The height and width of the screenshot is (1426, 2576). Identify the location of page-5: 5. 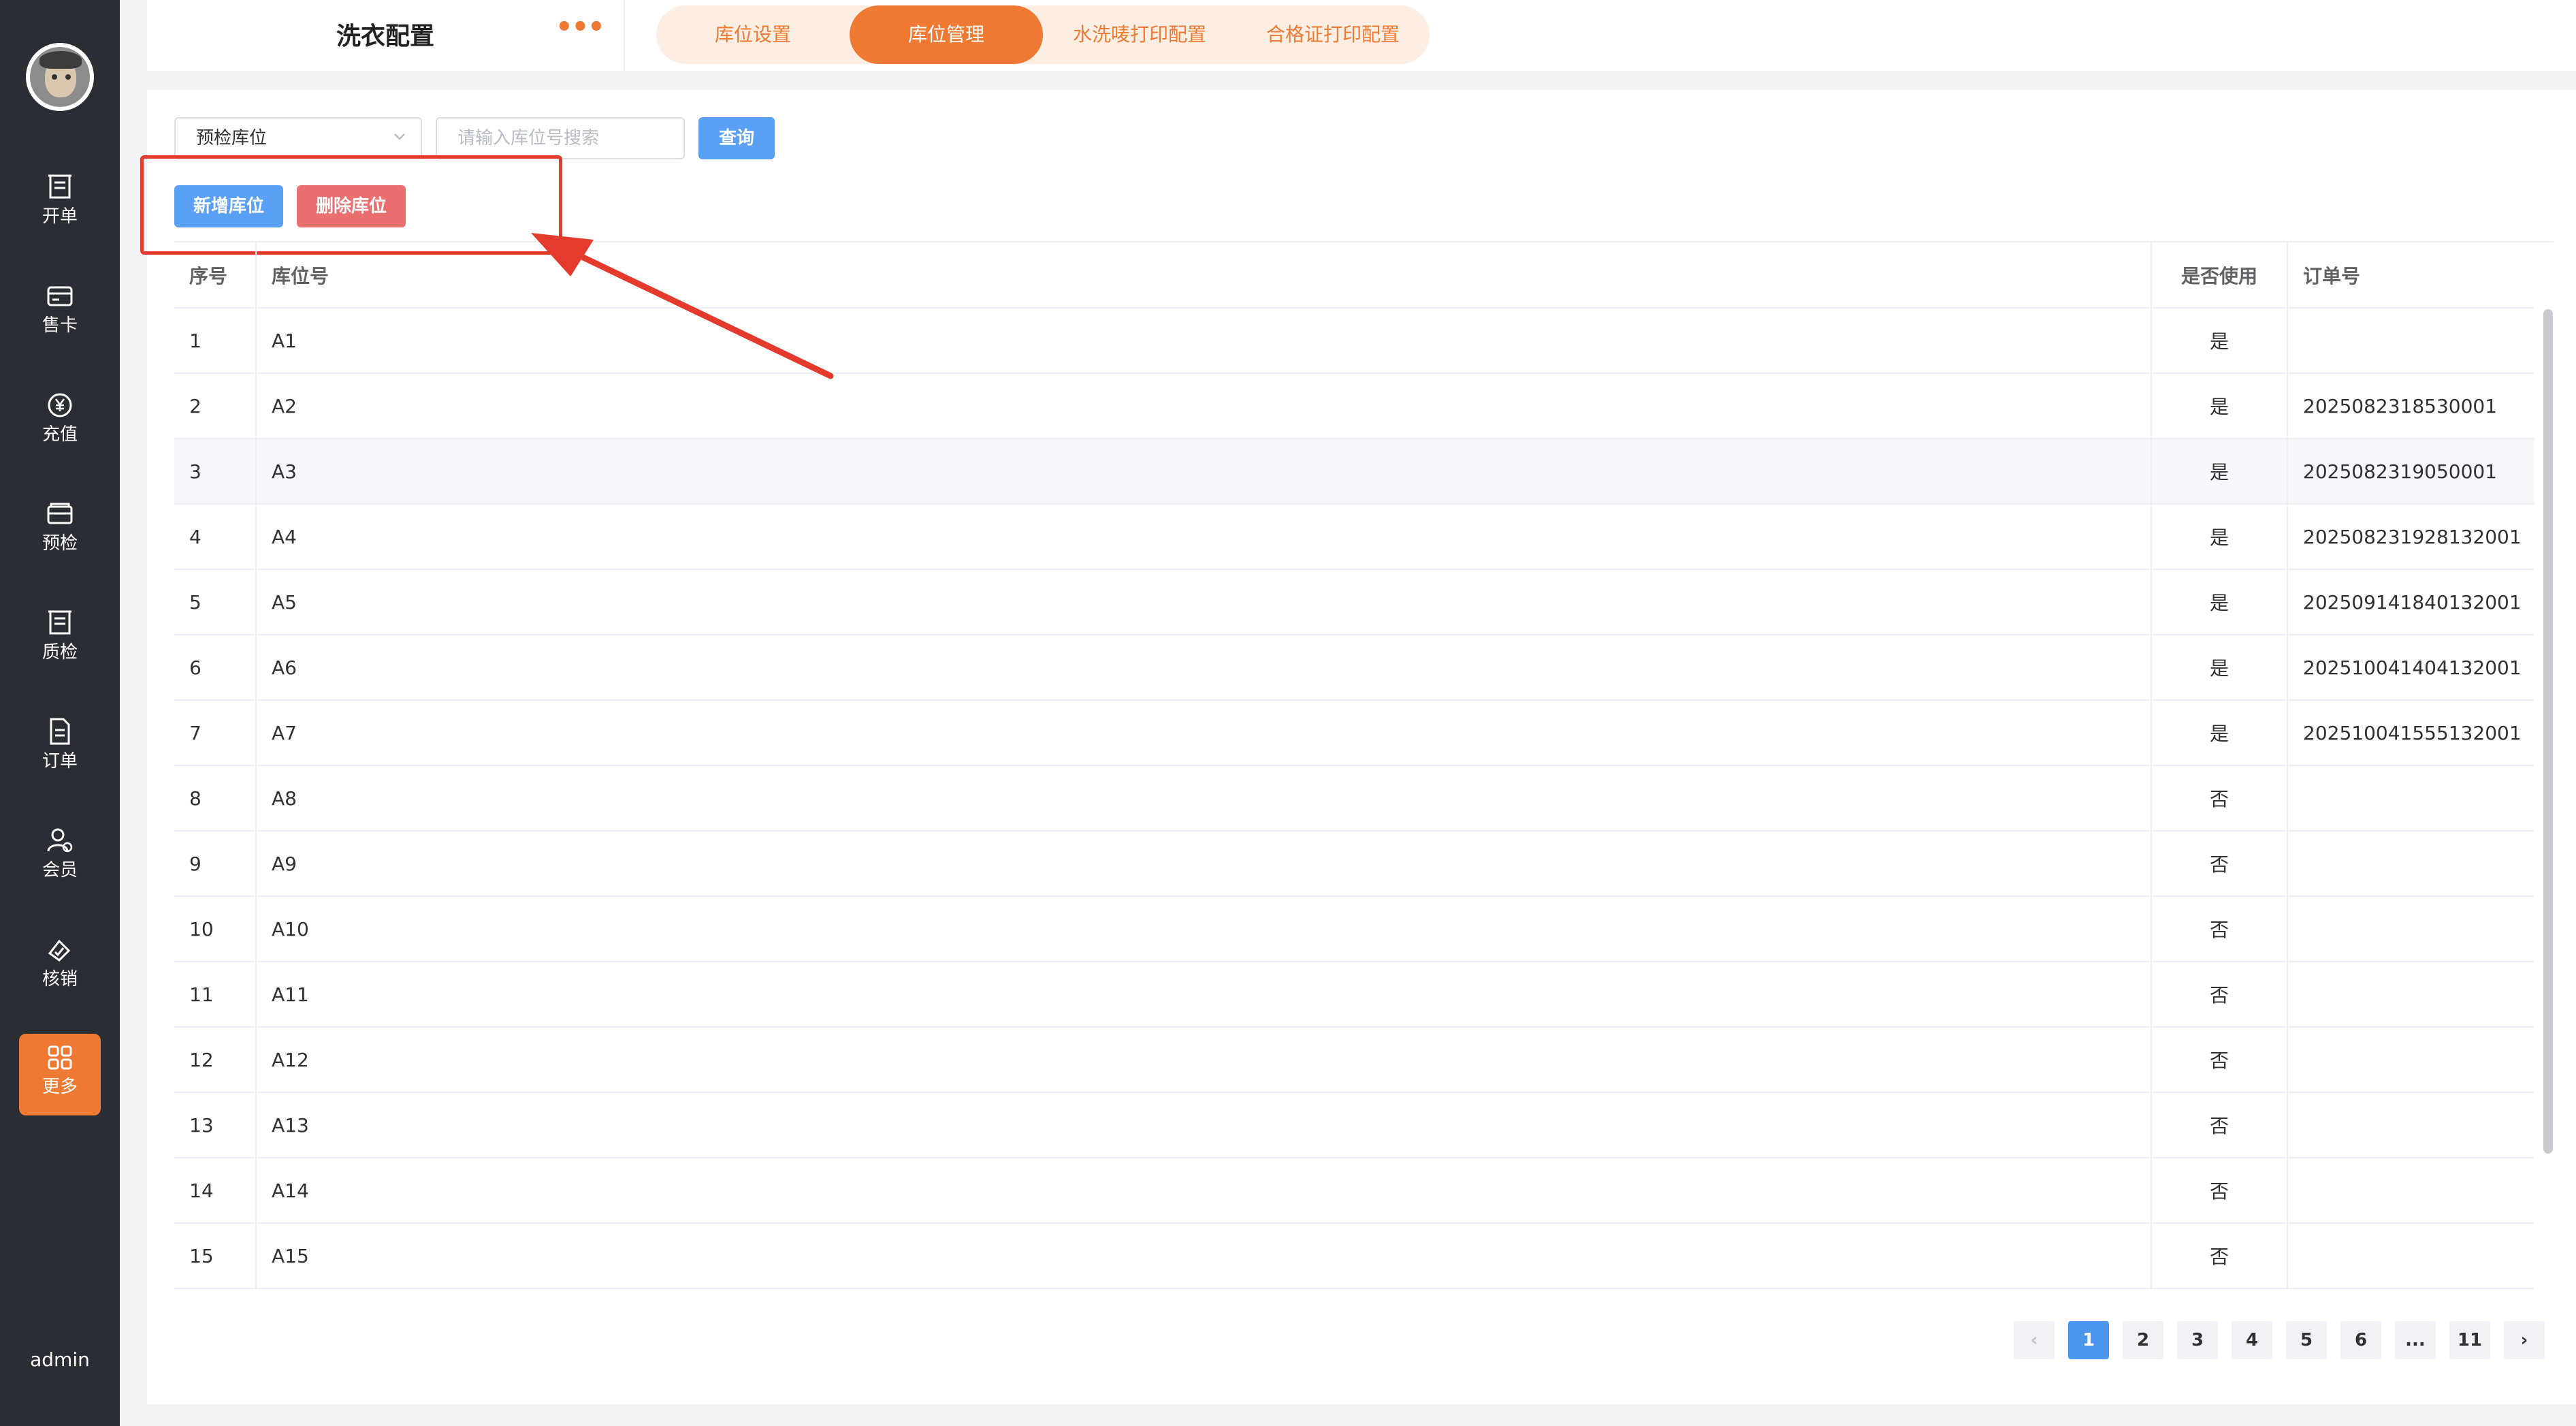
(2307, 1340).